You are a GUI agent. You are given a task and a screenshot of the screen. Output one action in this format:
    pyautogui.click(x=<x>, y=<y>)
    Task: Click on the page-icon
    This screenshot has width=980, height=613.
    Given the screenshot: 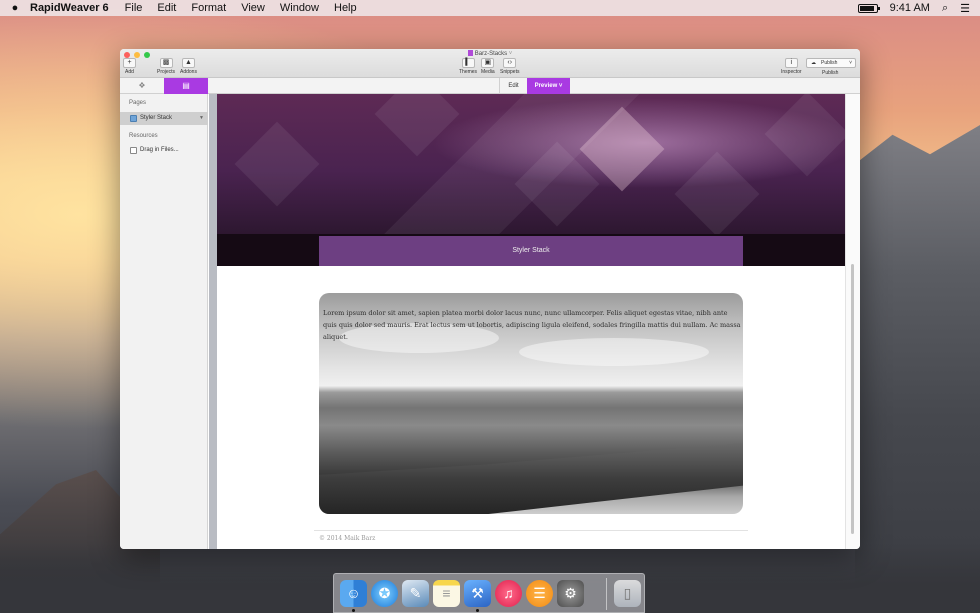 What is the action you would take?
    pyautogui.click(x=133, y=118)
    